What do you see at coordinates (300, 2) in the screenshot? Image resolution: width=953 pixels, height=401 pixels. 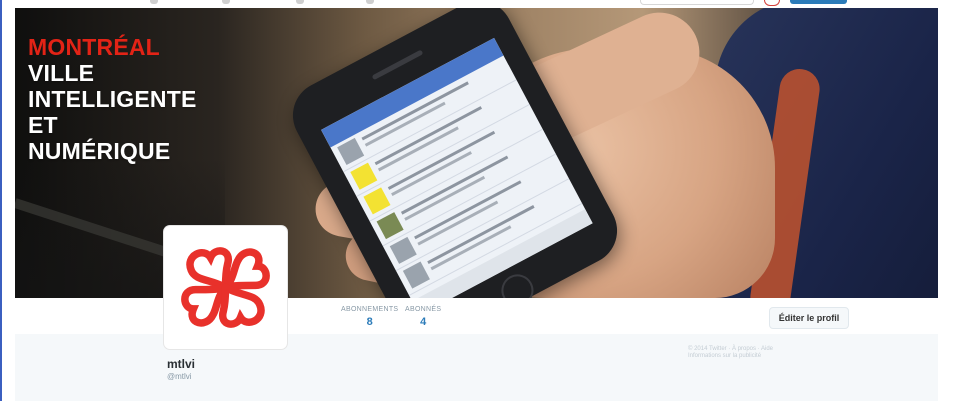 I see `discover-icon` at bounding box center [300, 2].